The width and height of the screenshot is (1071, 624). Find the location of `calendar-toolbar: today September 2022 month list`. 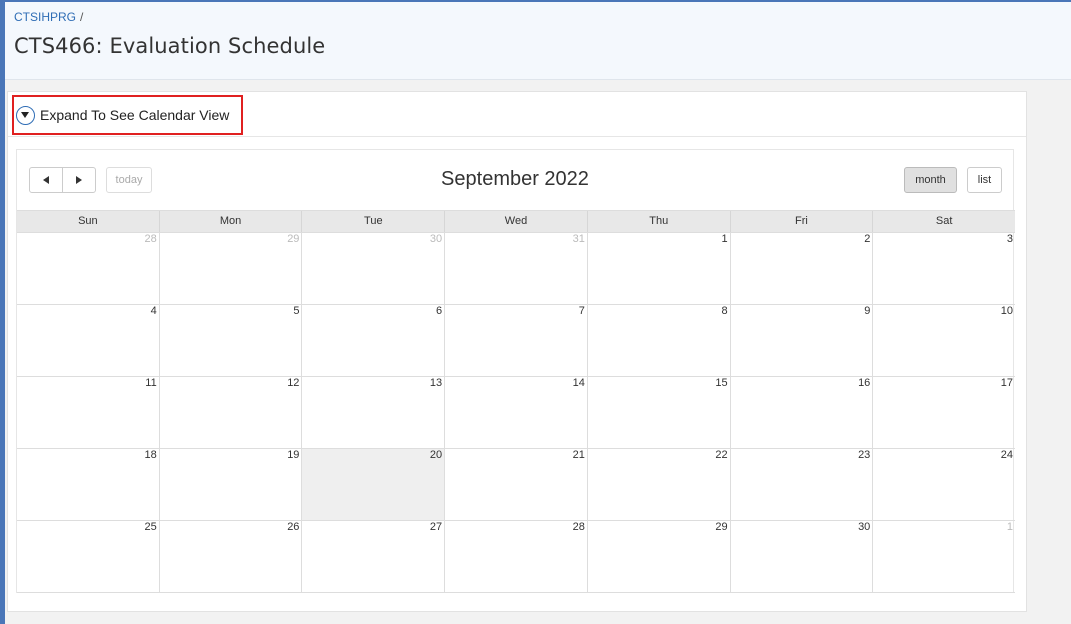

calendar-toolbar: today September 2022 month list is located at coordinates (515, 180).